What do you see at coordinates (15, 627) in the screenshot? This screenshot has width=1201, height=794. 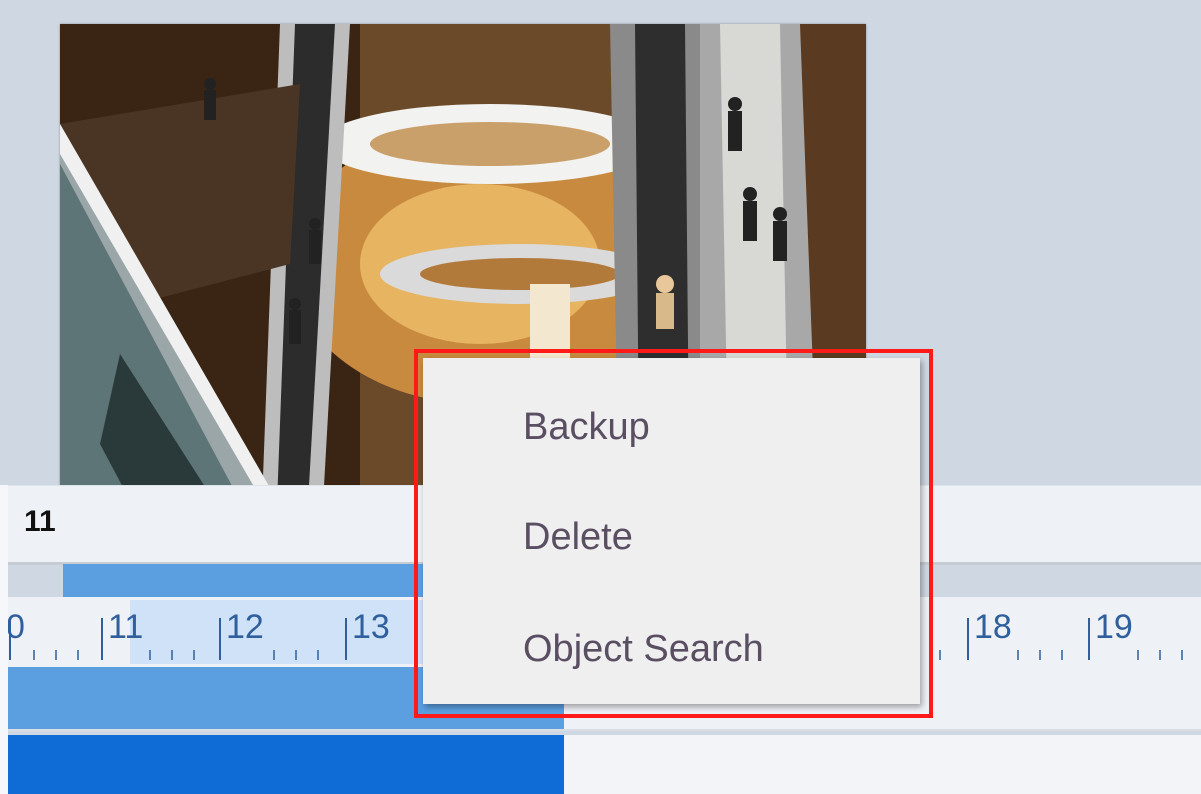 I see `ruler-label: 0` at bounding box center [15, 627].